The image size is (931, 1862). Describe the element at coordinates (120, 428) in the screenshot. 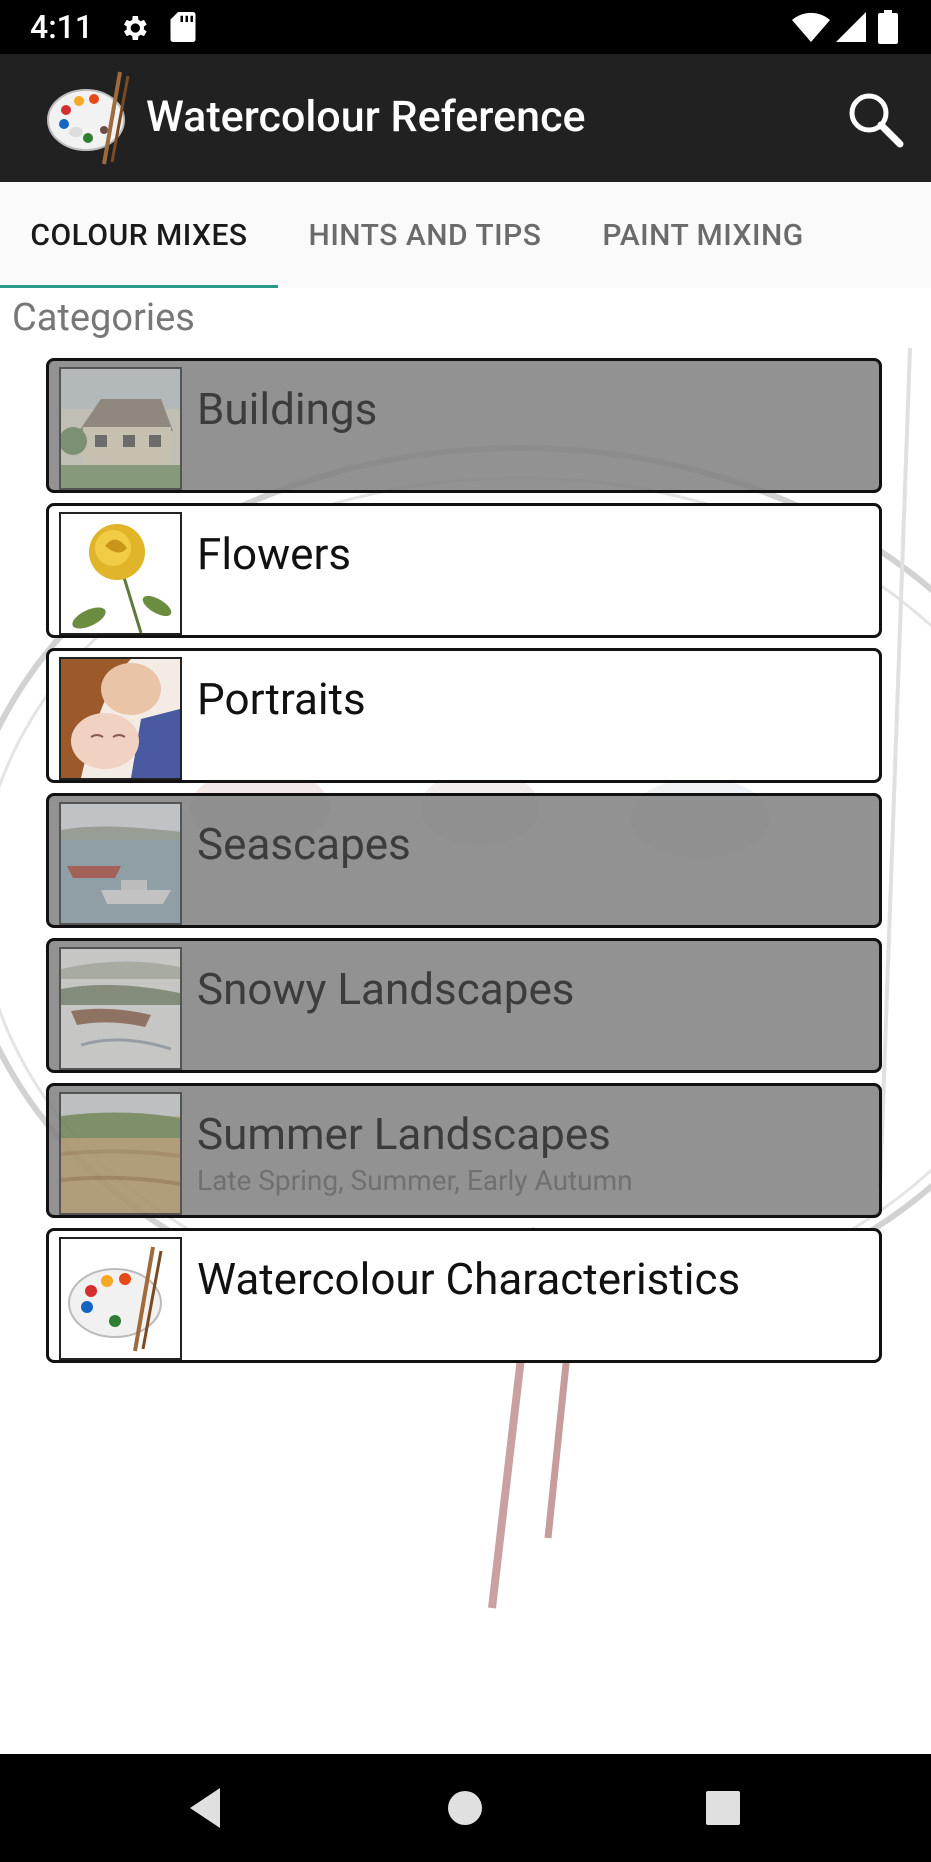

I see `buildings-thumbnail` at that location.